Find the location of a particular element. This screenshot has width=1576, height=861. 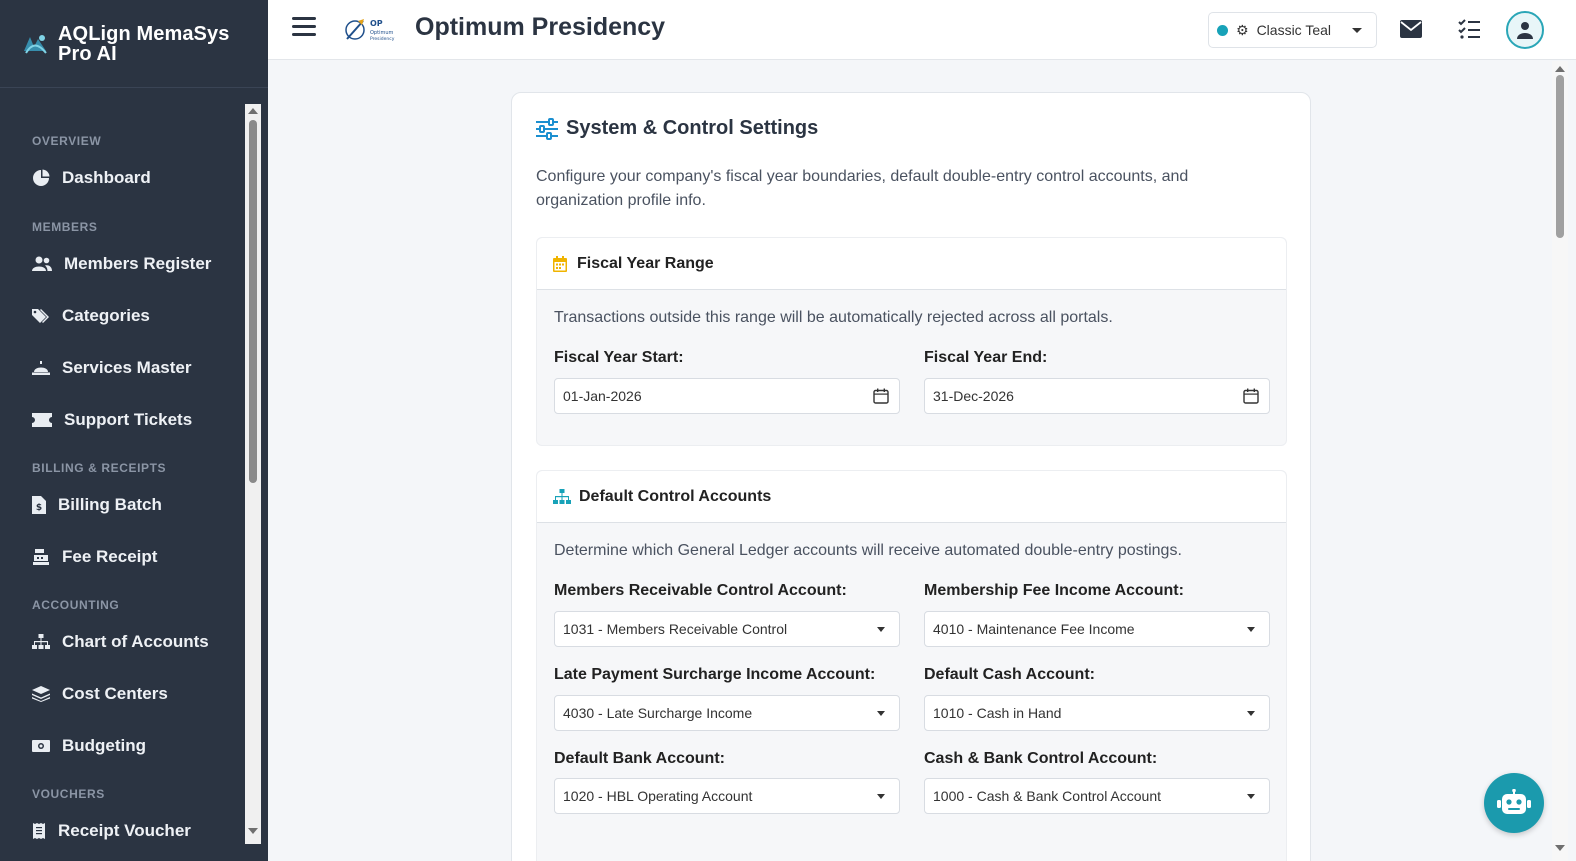

fiscal-year-start-value: 01-Jan-2026 is located at coordinates (602, 396).